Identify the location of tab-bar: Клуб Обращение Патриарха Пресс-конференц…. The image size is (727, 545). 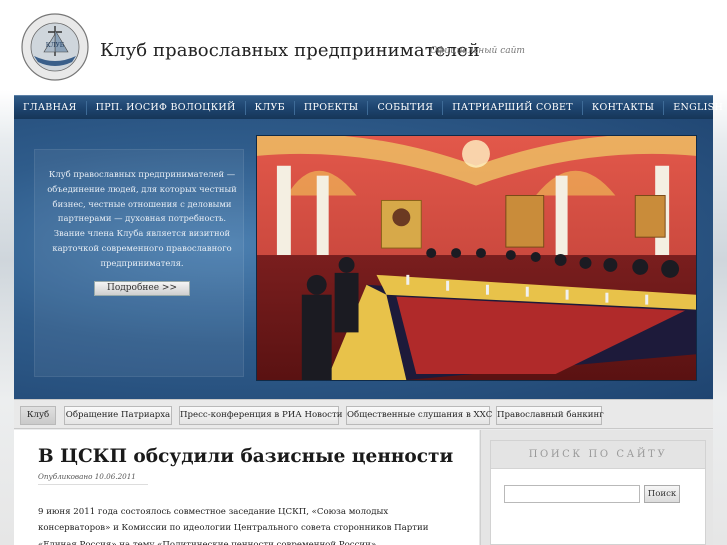
(363, 414).